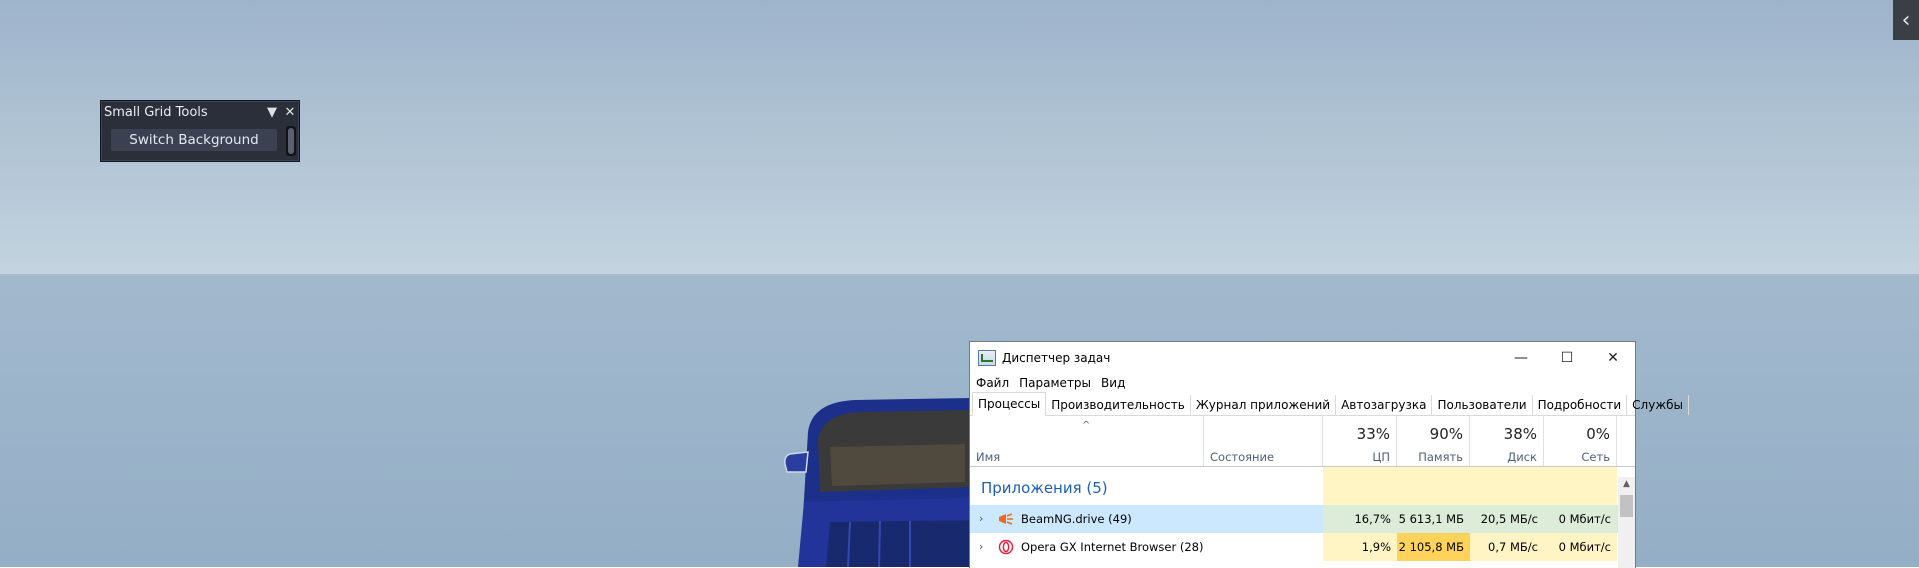 This screenshot has height=568, width=1919. What do you see at coordinates (156, 112) in the screenshot?
I see `panel-title: Small Grid Tools` at bounding box center [156, 112].